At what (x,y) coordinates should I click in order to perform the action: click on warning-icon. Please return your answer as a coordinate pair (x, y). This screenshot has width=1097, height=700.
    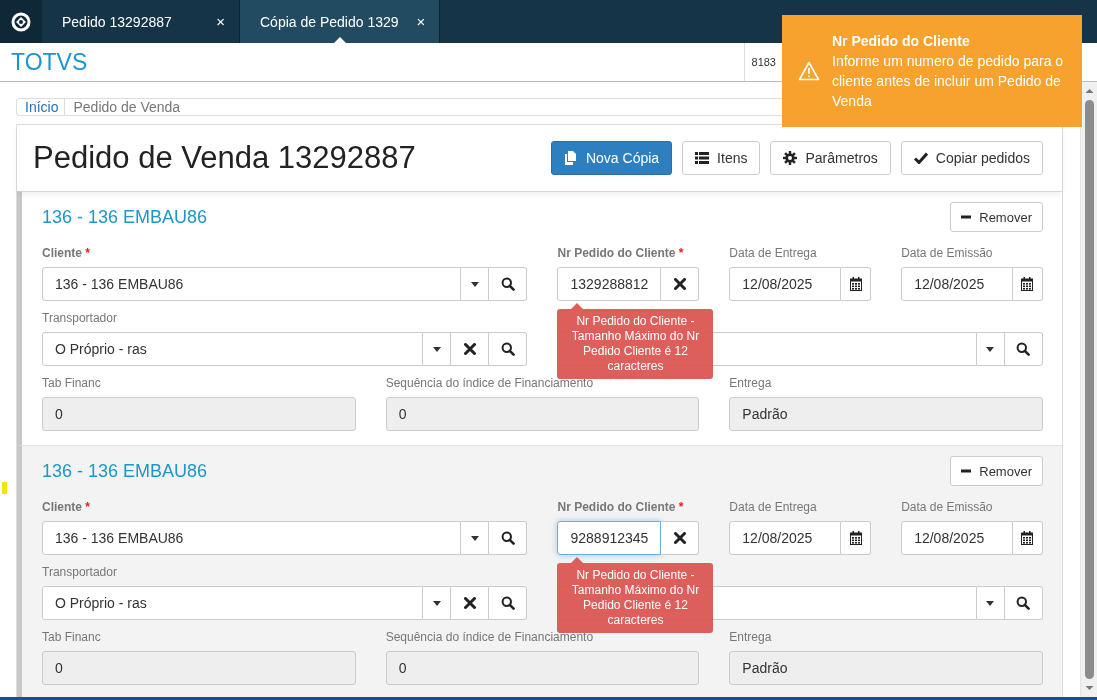
    Looking at the image, I should click on (809, 71).